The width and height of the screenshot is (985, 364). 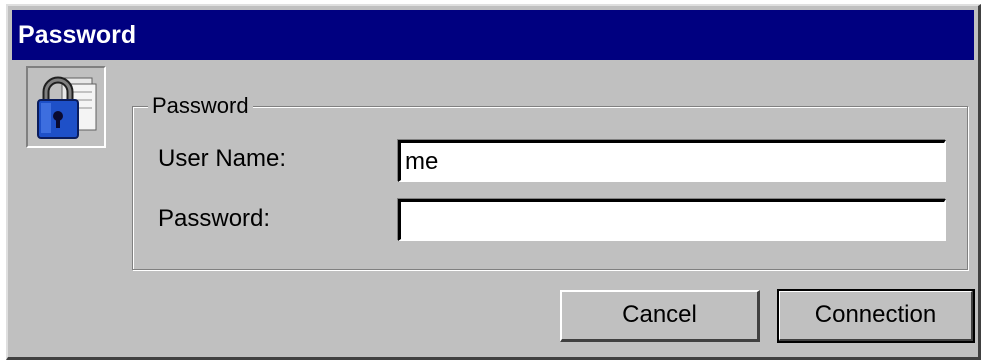 I want to click on connection-button: Connection, so click(x=876, y=316).